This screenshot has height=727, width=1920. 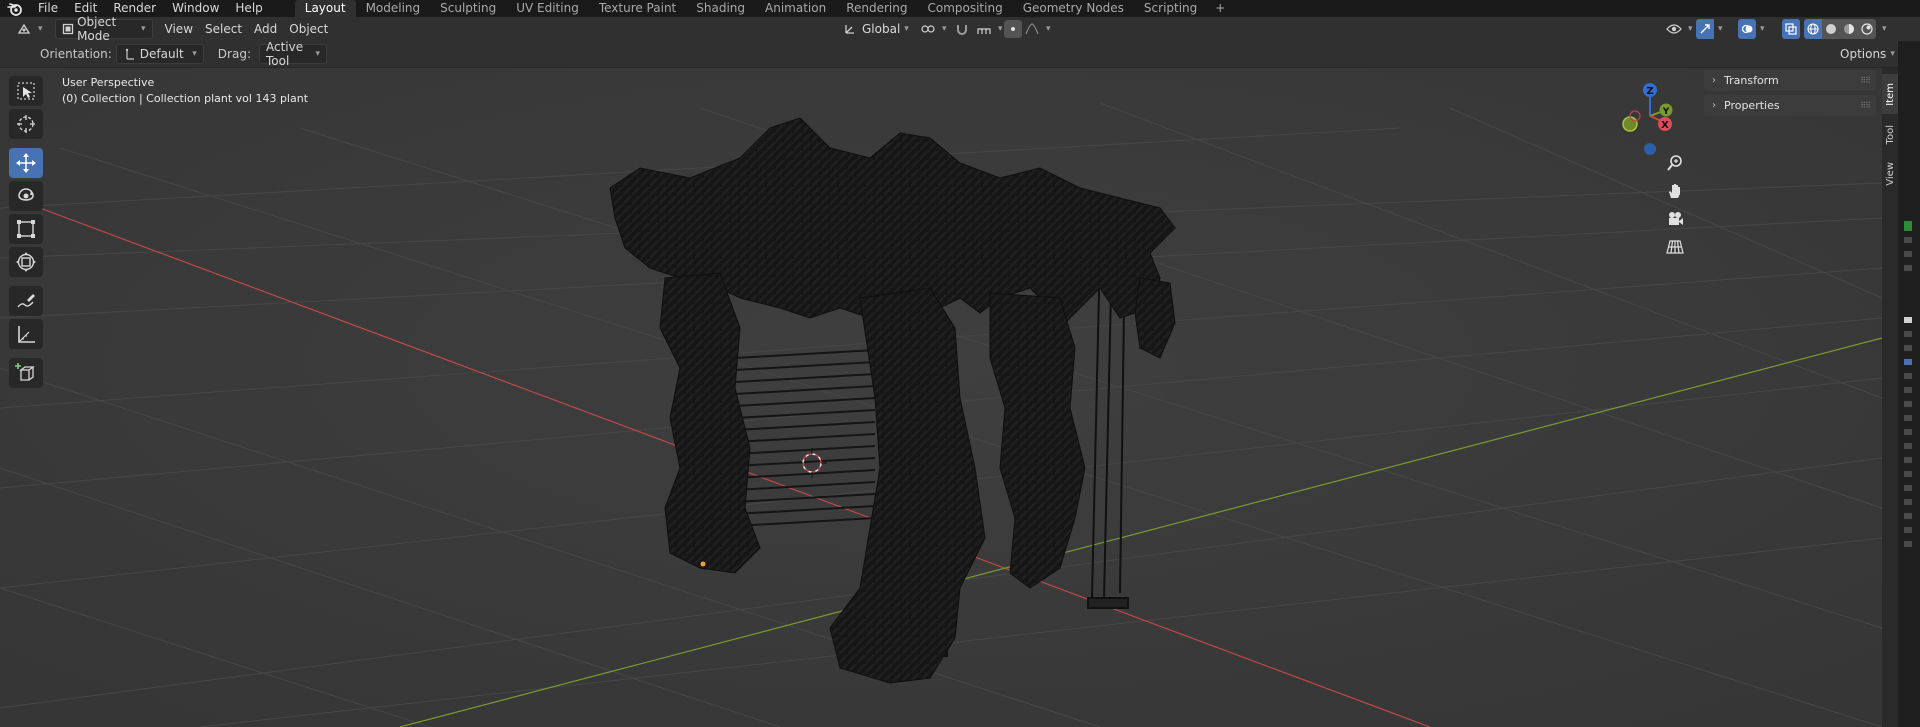 I want to click on annotate-tool, so click(x=26, y=301).